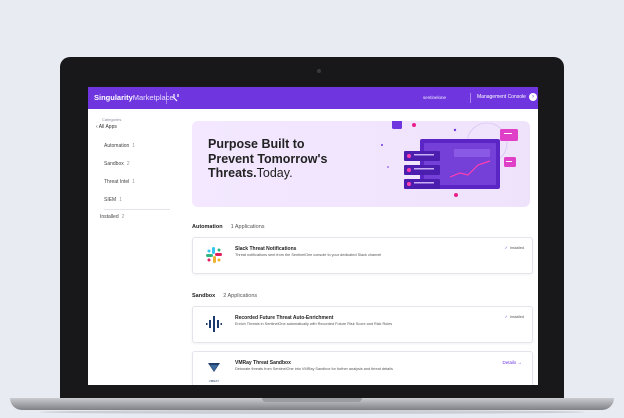 Image resolution: width=624 pixels, height=418 pixels. Describe the element at coordinates (312, 412) in the screenshot. I see `laptop-shadow` at that location.